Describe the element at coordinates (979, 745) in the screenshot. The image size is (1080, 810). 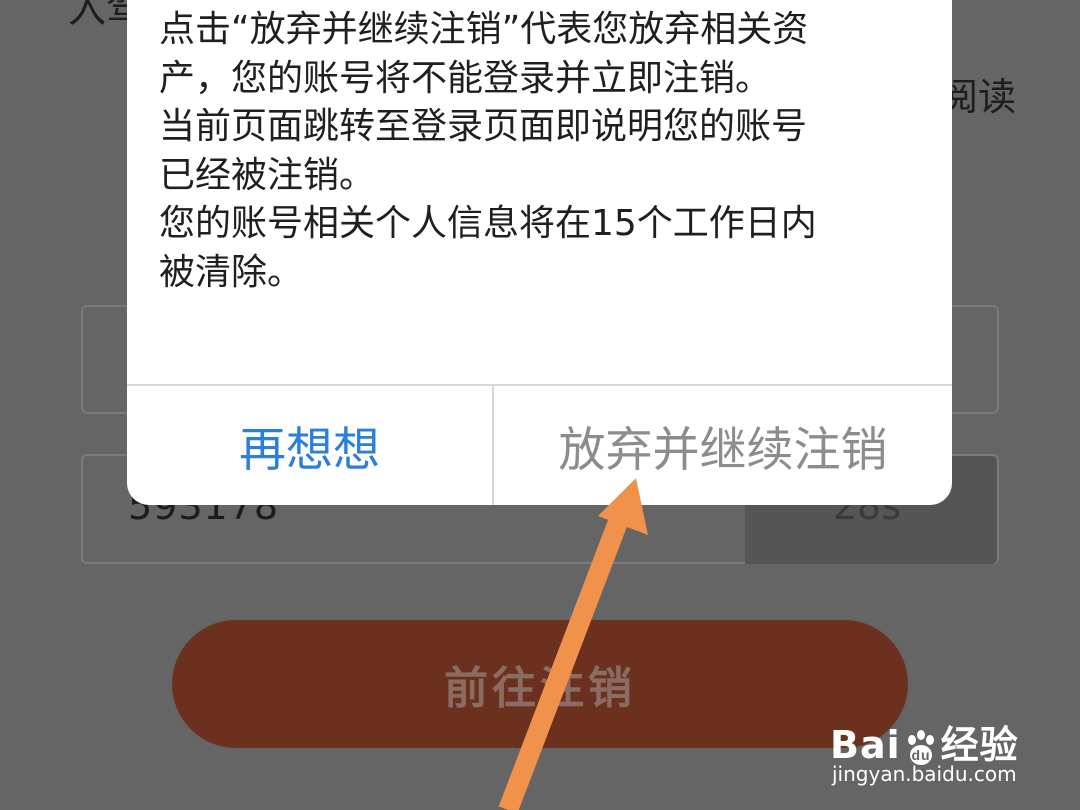
I see `watermark-logo-text-b: 经验` at that location.